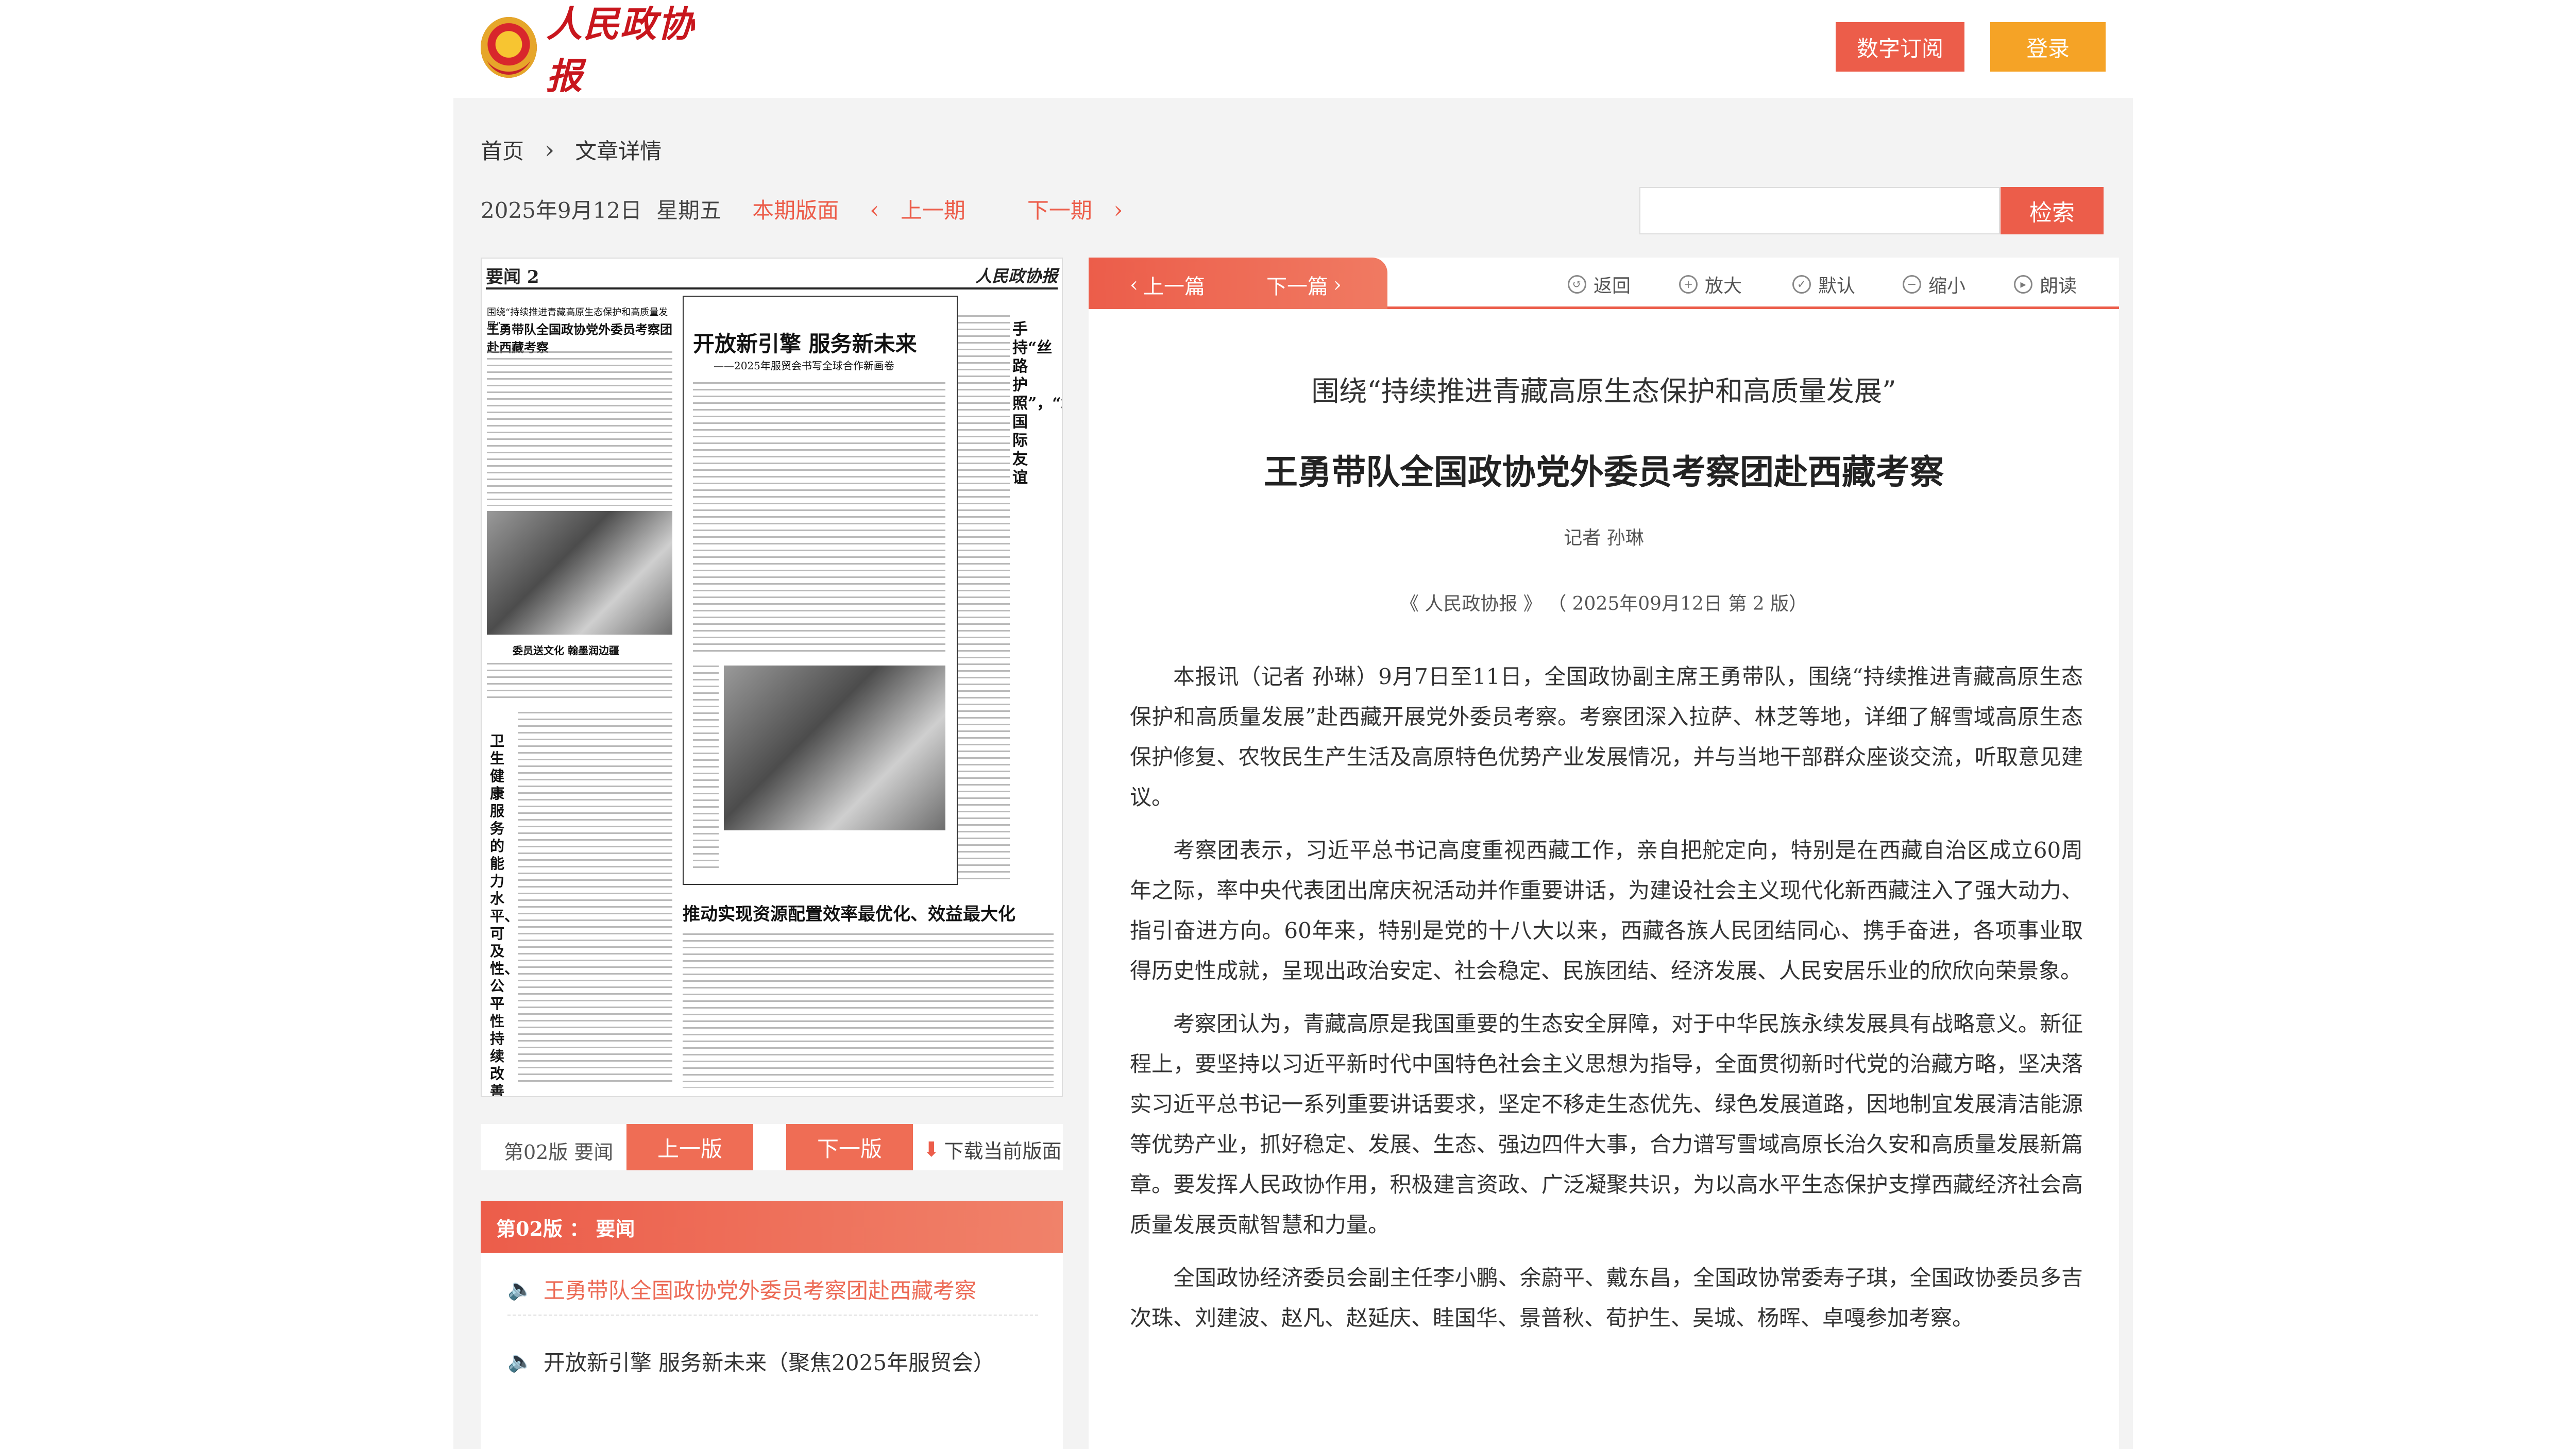  Describe the element at coordinates (559, 1153) in the screenshot. I see `page-label: 第02版 要闻` at that location.